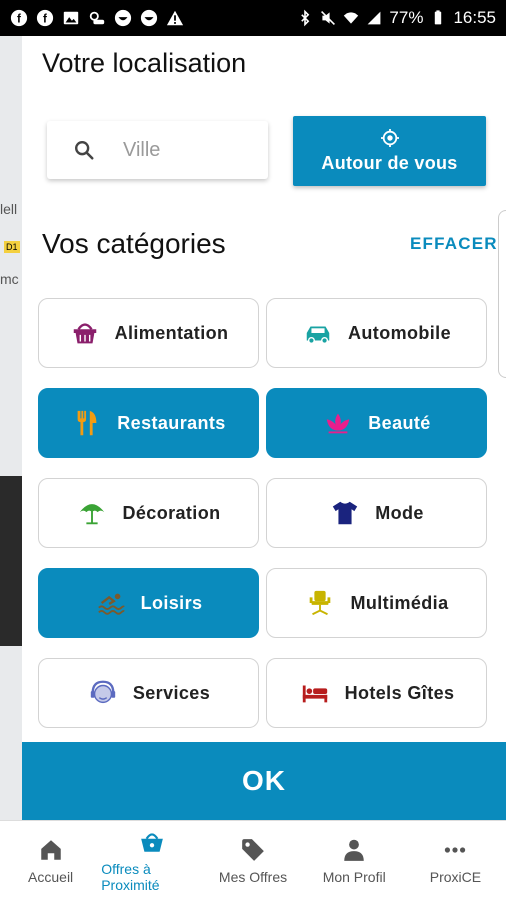 This screenshot has height=900, width=506. I want to click on fork-knife-icon, so click(87, 423).